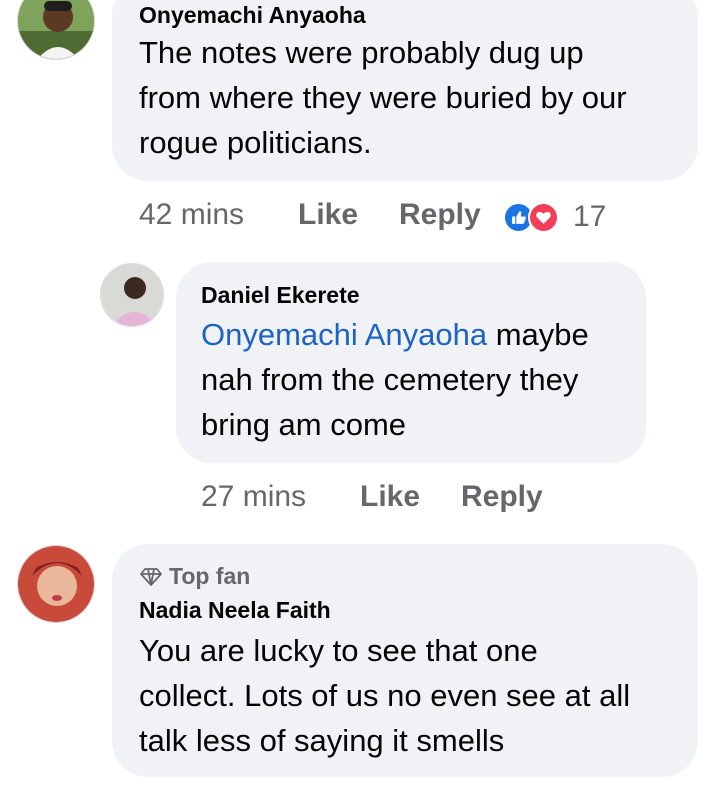 The height and width of the screenshot is (795, 720). I want to click on comment-timestamp: 42 mins, so click(191, 215).